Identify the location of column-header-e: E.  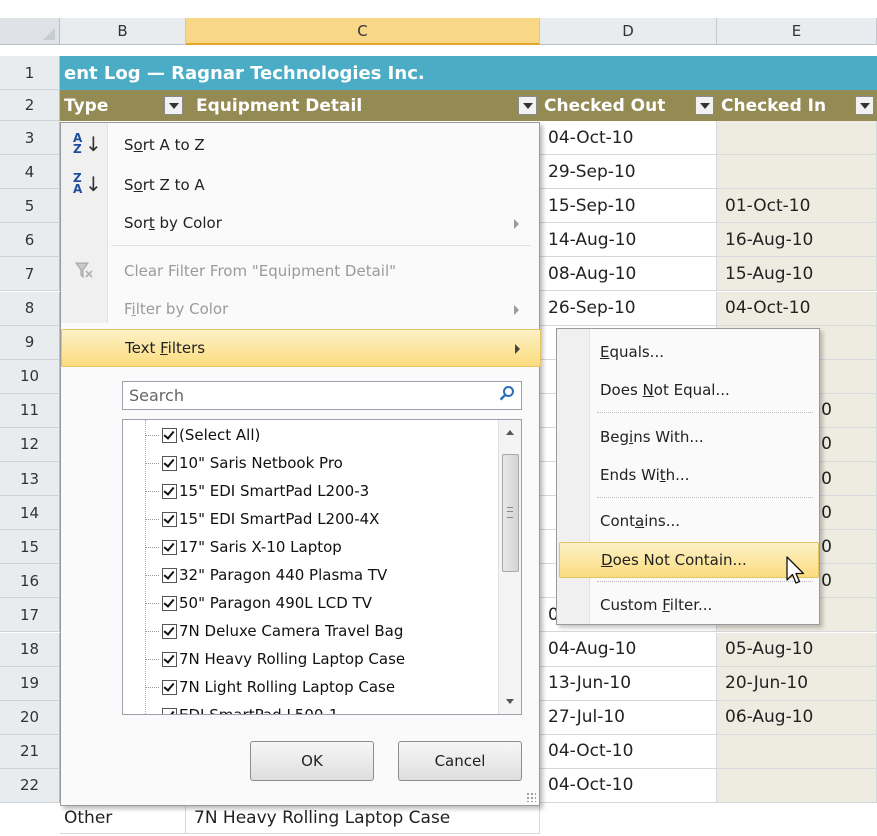
(797, 31).